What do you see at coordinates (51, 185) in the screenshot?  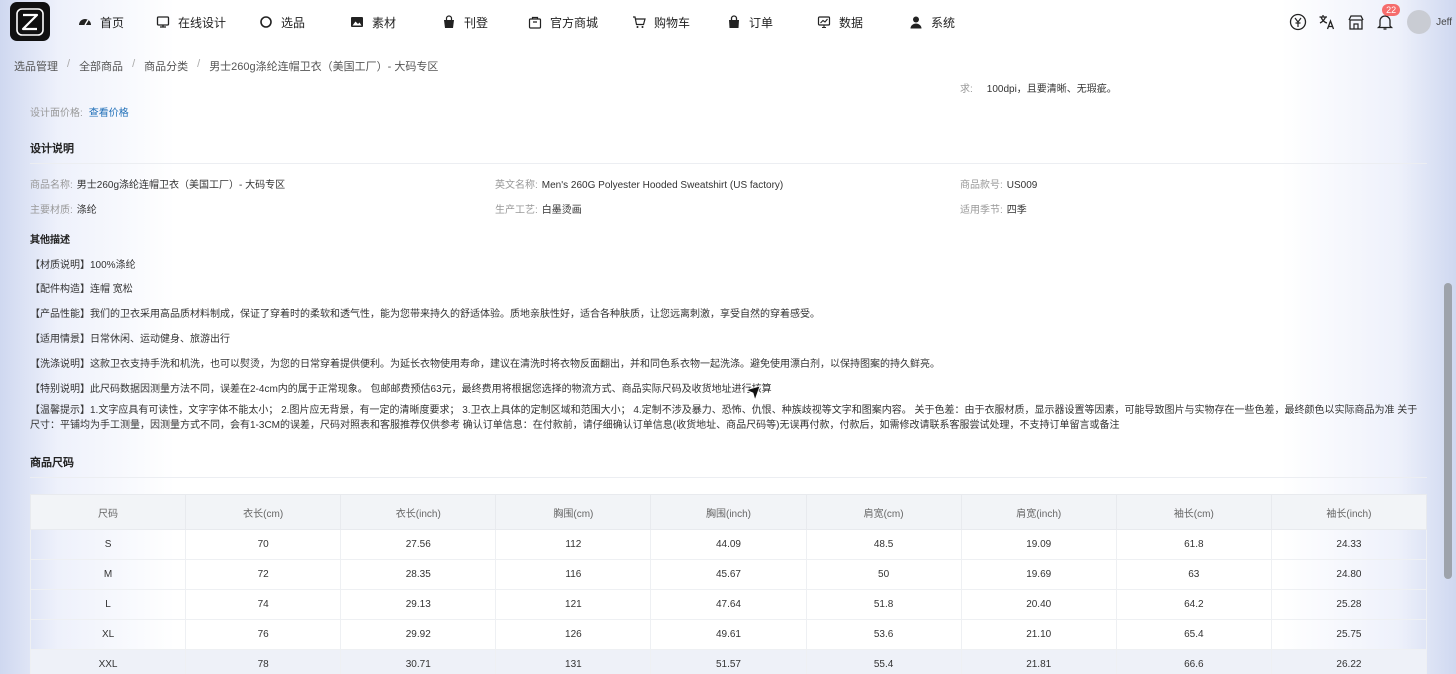 I see `field-label: 商品名称:` at bounding box center [51, 185].